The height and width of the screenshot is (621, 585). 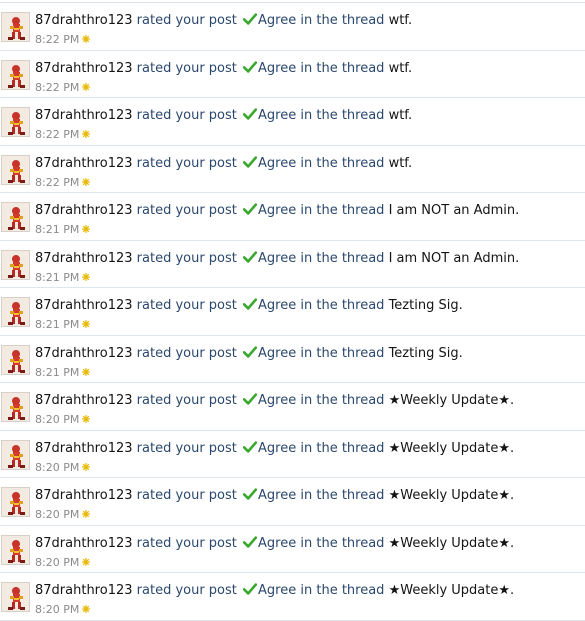 I want to click on timestamp: 8:21 PM, so click(x=57, y=324).